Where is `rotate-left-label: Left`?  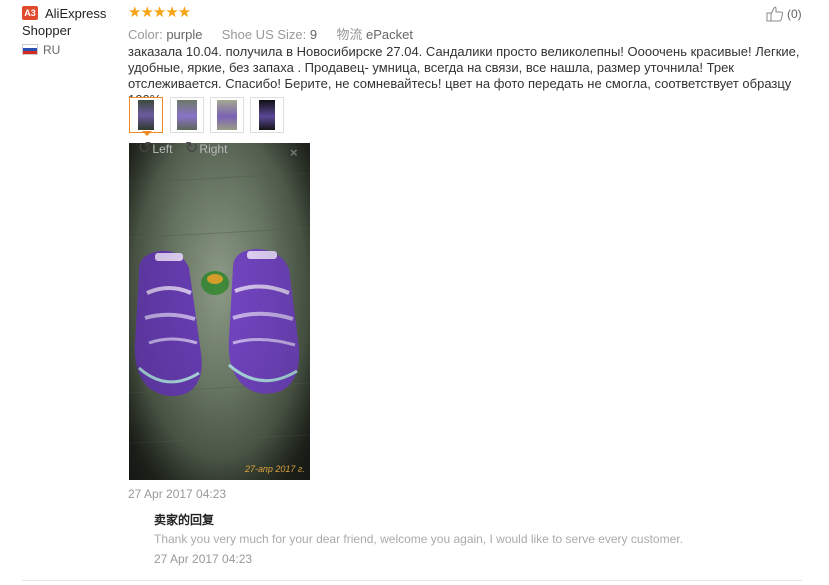 rotate-left-label: Left is located at coordinates (162, 149).